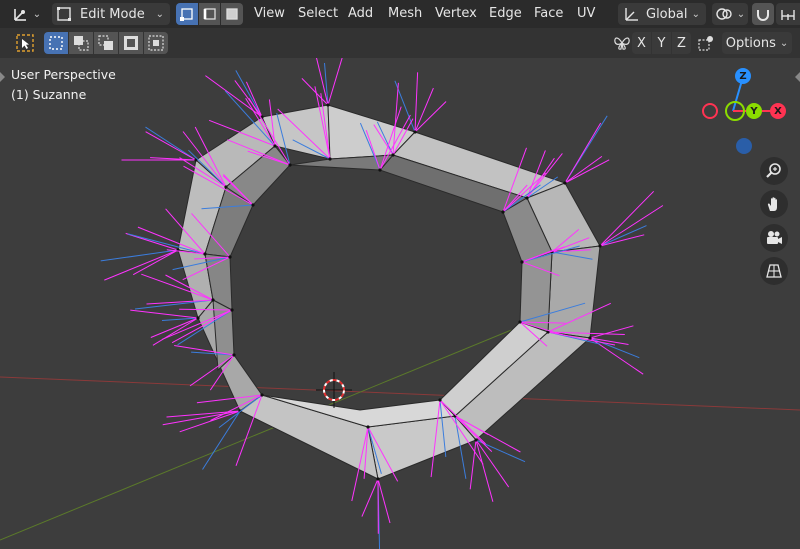 This screenshot has height=549, width=800. I want to click on mirror-z-toggle: Z, so click(681, 43).